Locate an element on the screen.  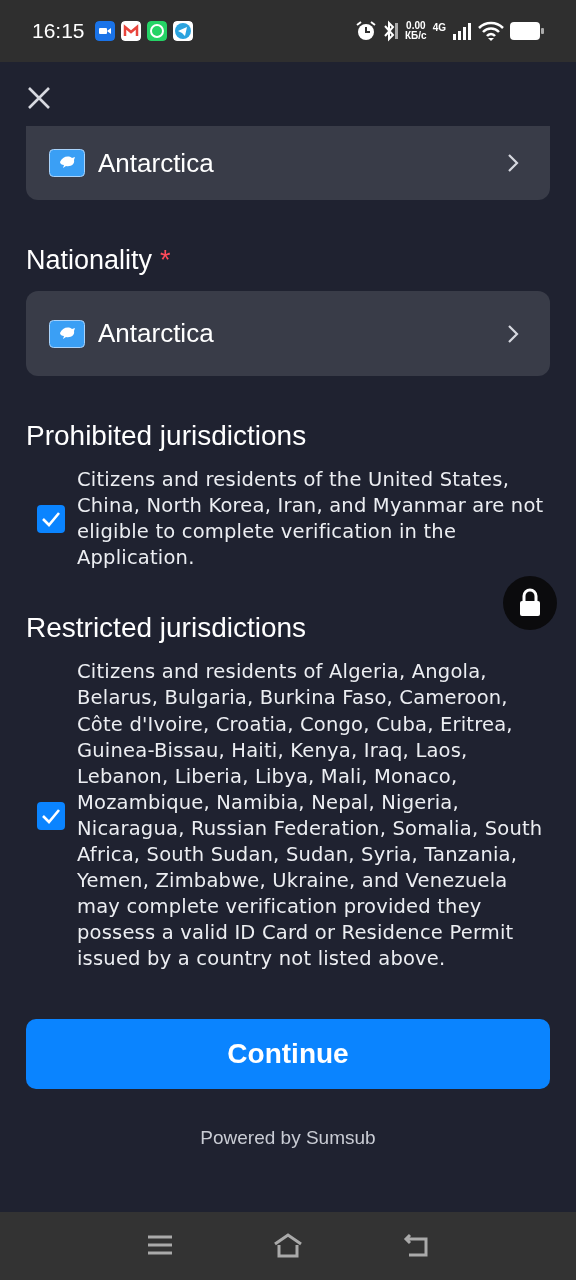
lock-icon is located at coordinates (530, 603).